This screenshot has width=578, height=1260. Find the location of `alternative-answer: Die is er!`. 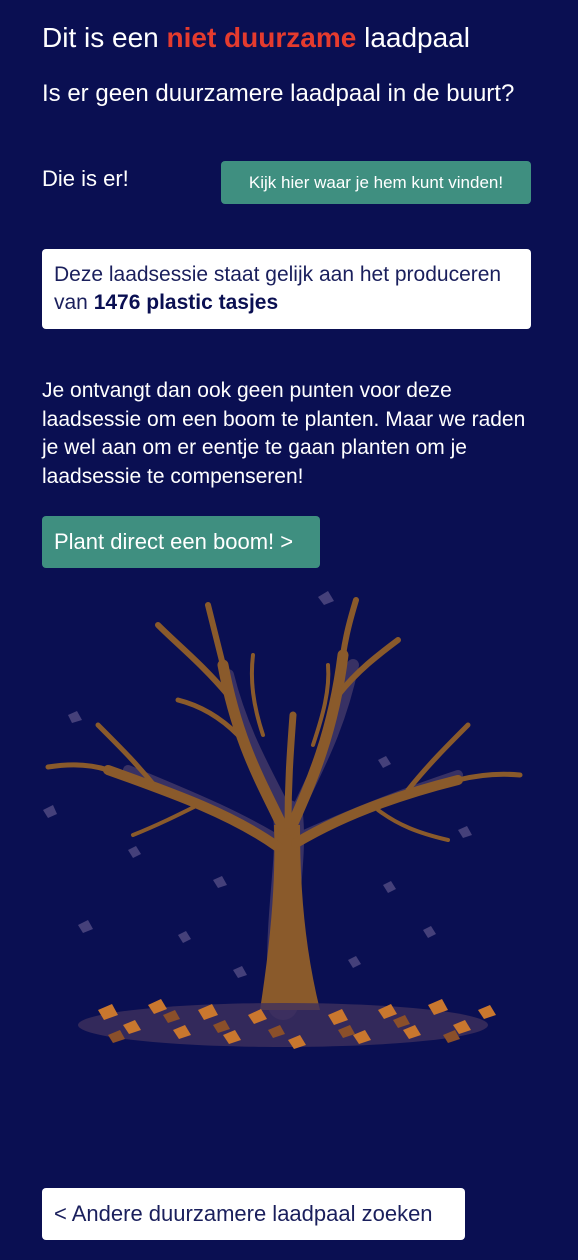

alternative-answer: Die is er! is located at coordinates (85, 178).